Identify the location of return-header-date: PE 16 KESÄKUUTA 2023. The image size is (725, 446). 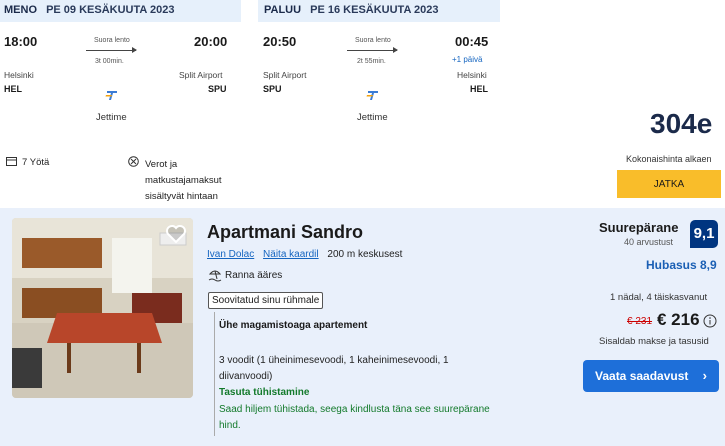
(374, 10).